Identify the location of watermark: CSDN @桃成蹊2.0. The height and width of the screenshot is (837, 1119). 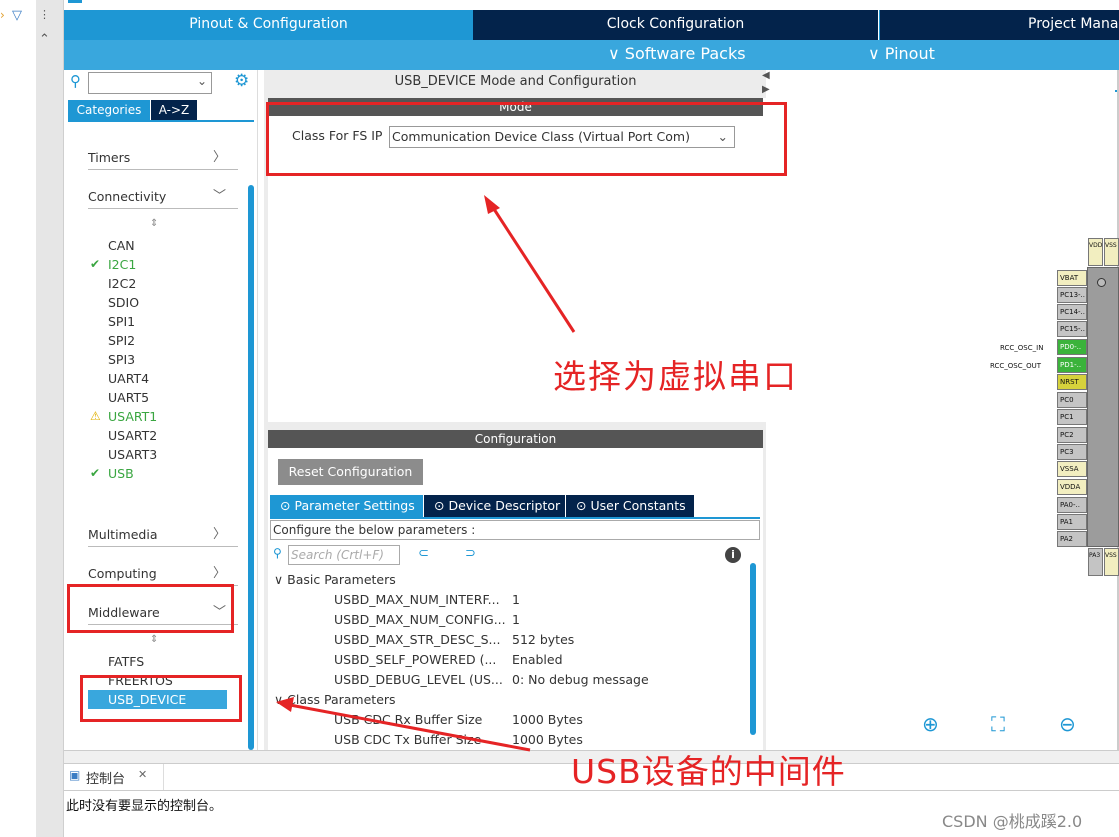
(1012, 821).